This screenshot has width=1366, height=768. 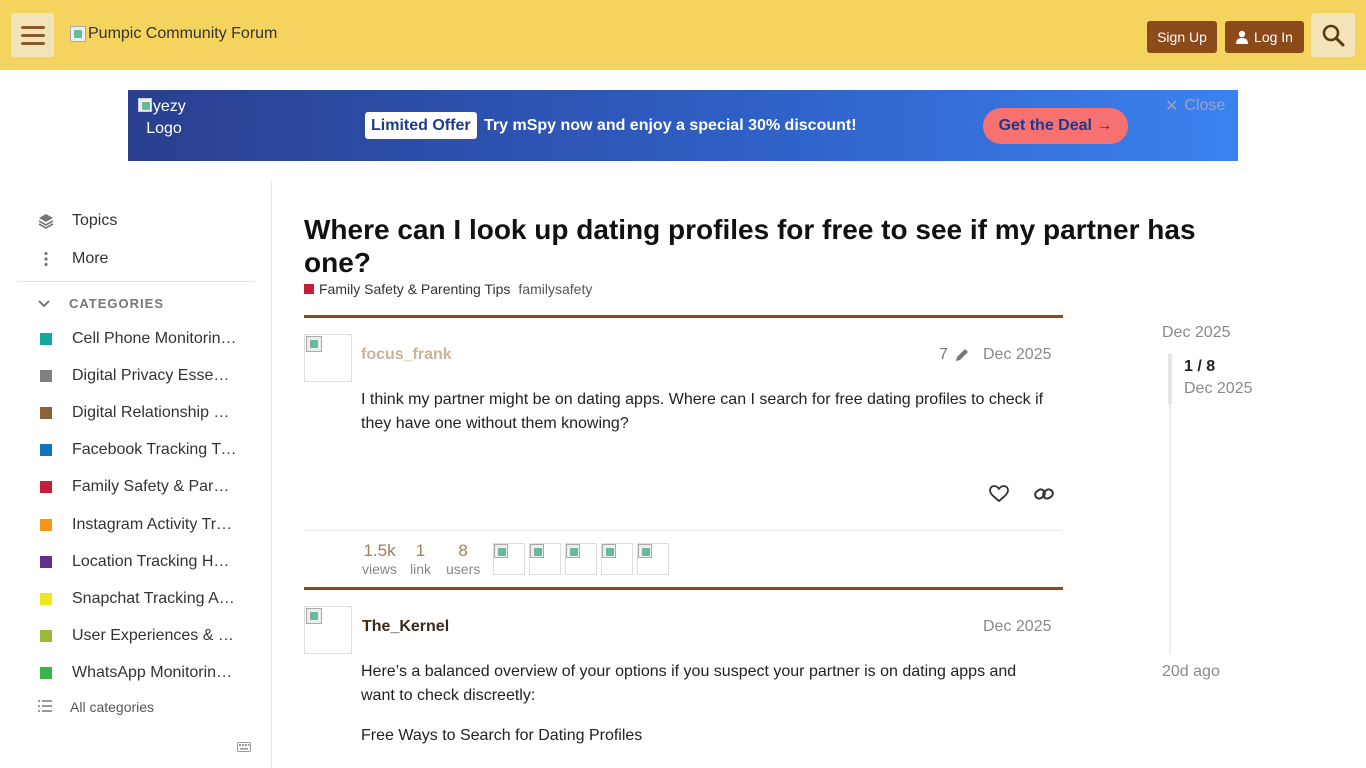 What do you see at coordinates (139, 636) in the screenshot?
I see `sidebar-category-item: User Experiences & Reviews` at bounding box center [139, 636].